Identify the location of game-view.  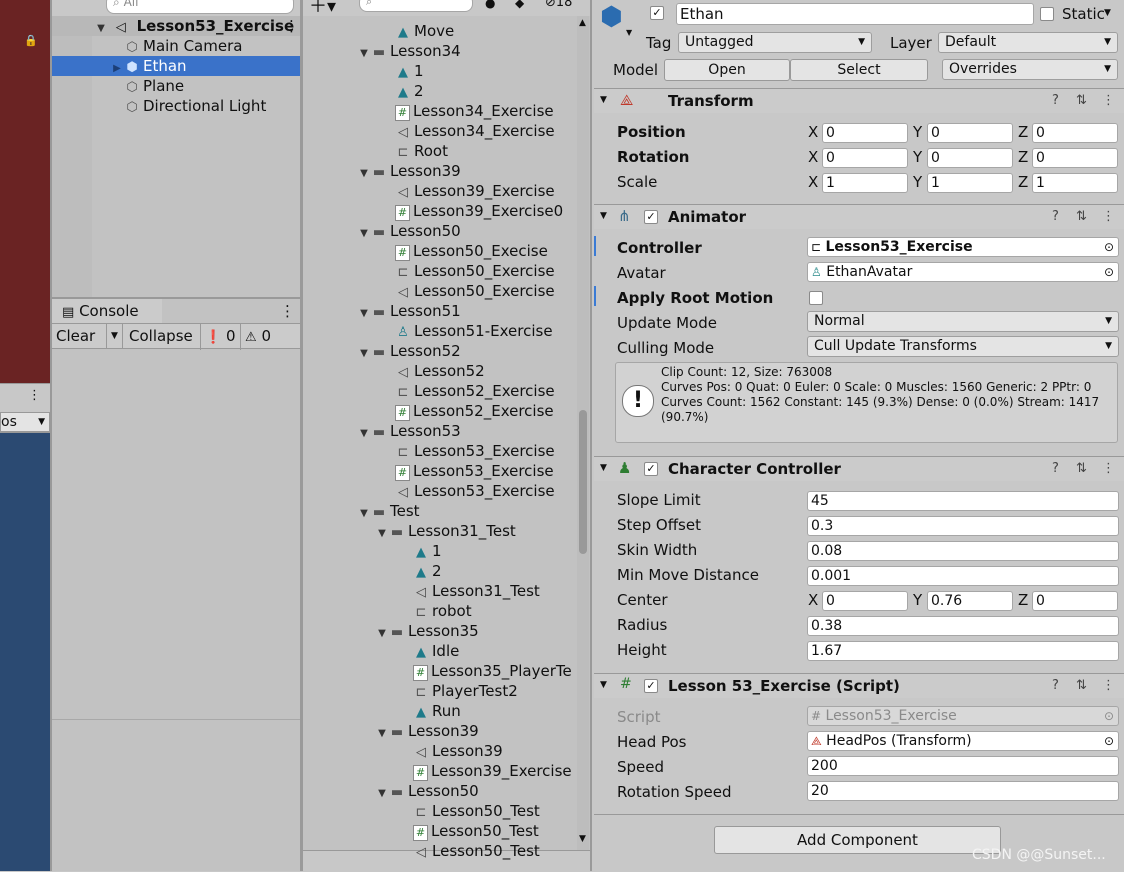
(25, 652).